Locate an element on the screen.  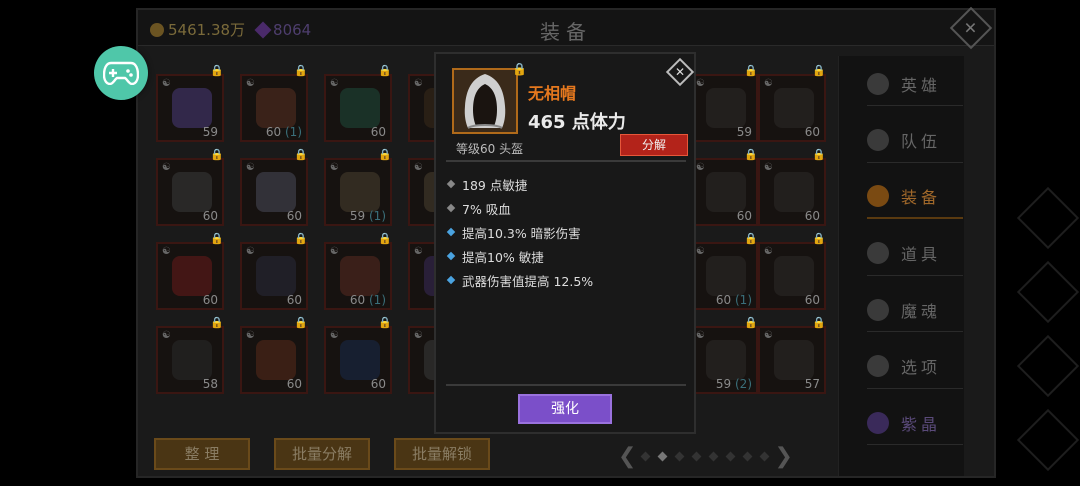
sidebar-item: 选项 is located at coordinates (915, 367).